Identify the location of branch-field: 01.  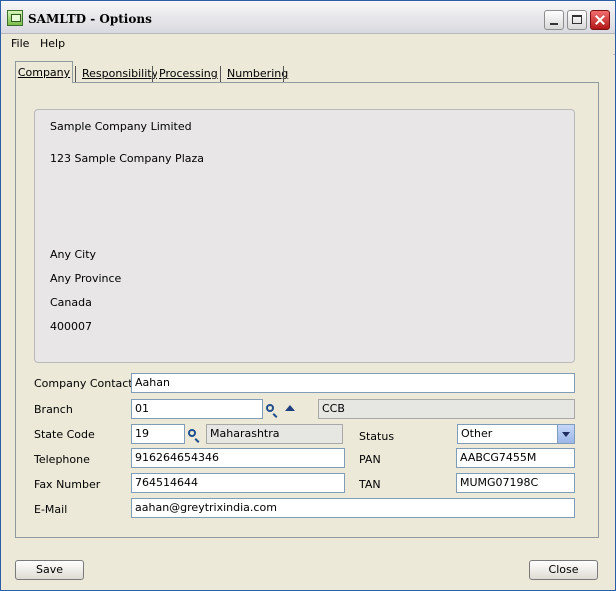
(197, 409).